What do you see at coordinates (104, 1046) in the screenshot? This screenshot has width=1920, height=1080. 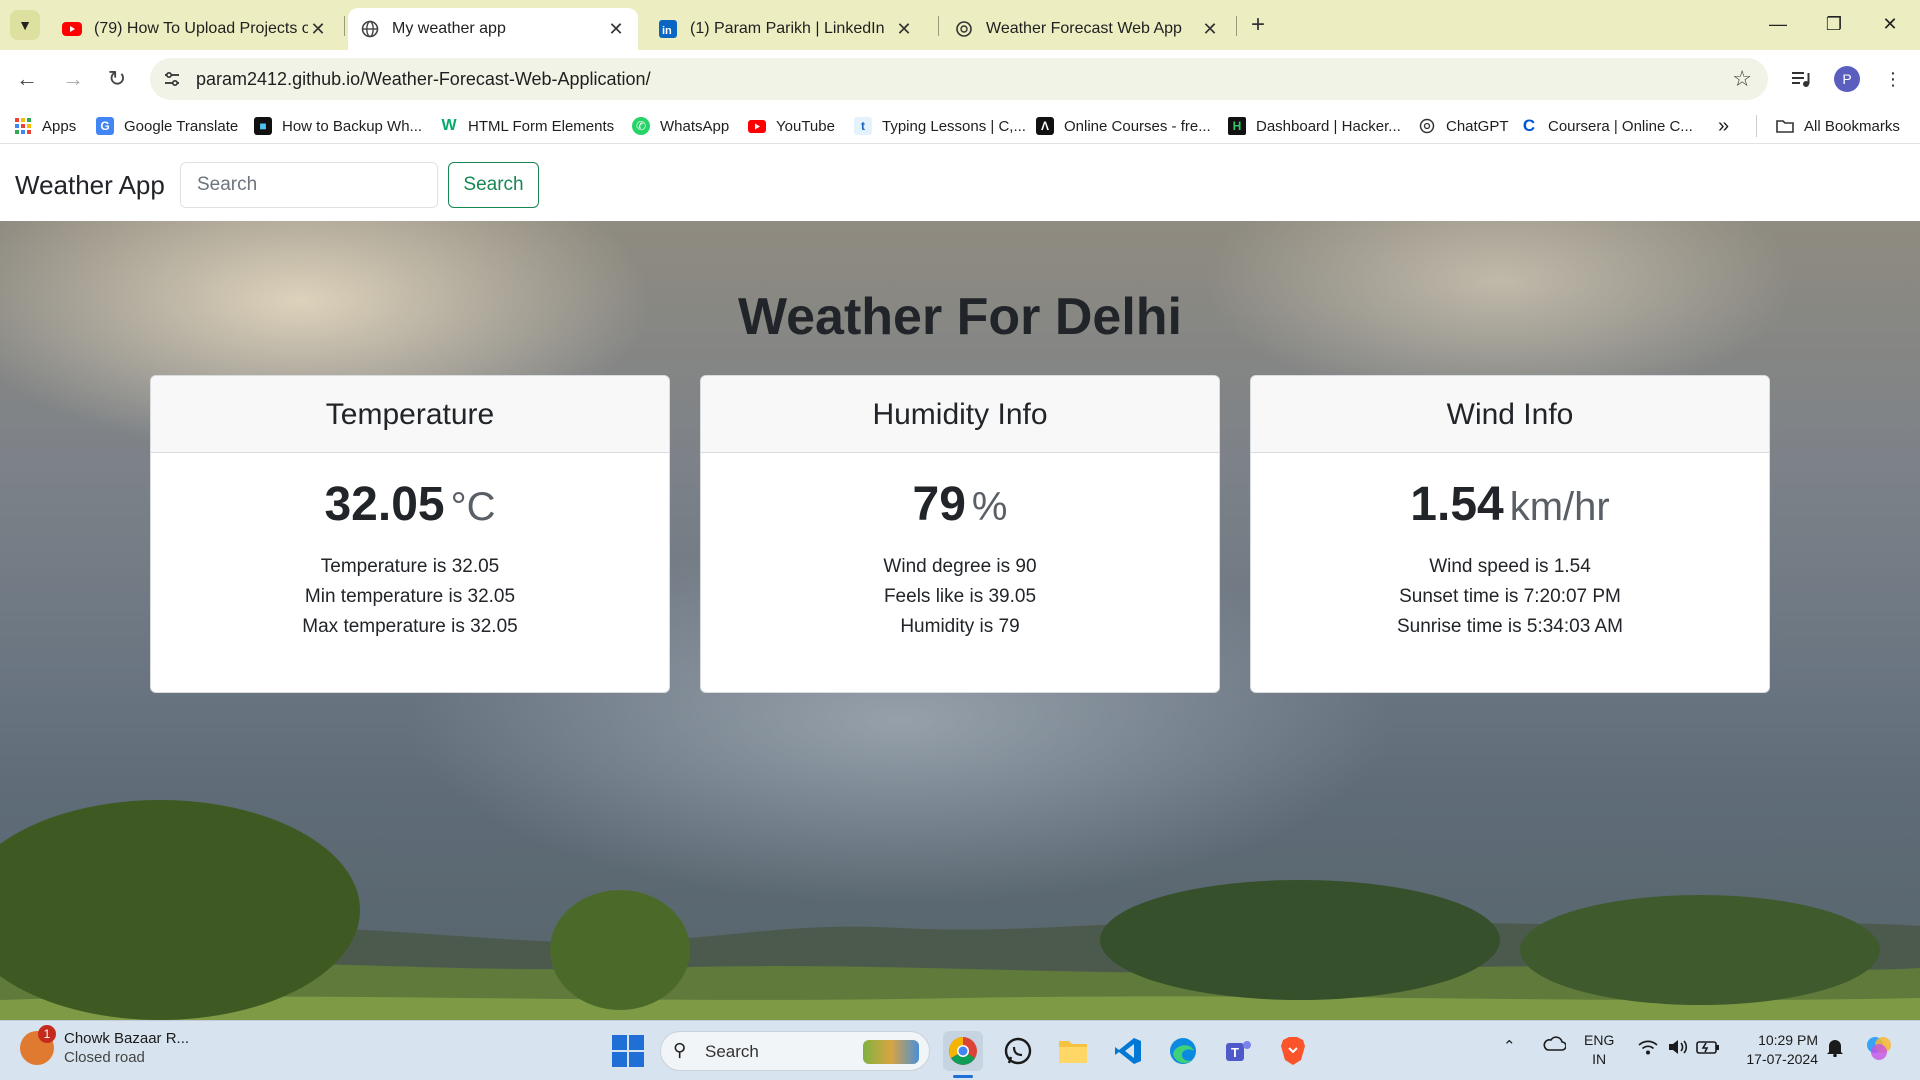 I see `news-widget: 1 Chowk Bazaar R... Closed road` at bounding box center [104, 1046].